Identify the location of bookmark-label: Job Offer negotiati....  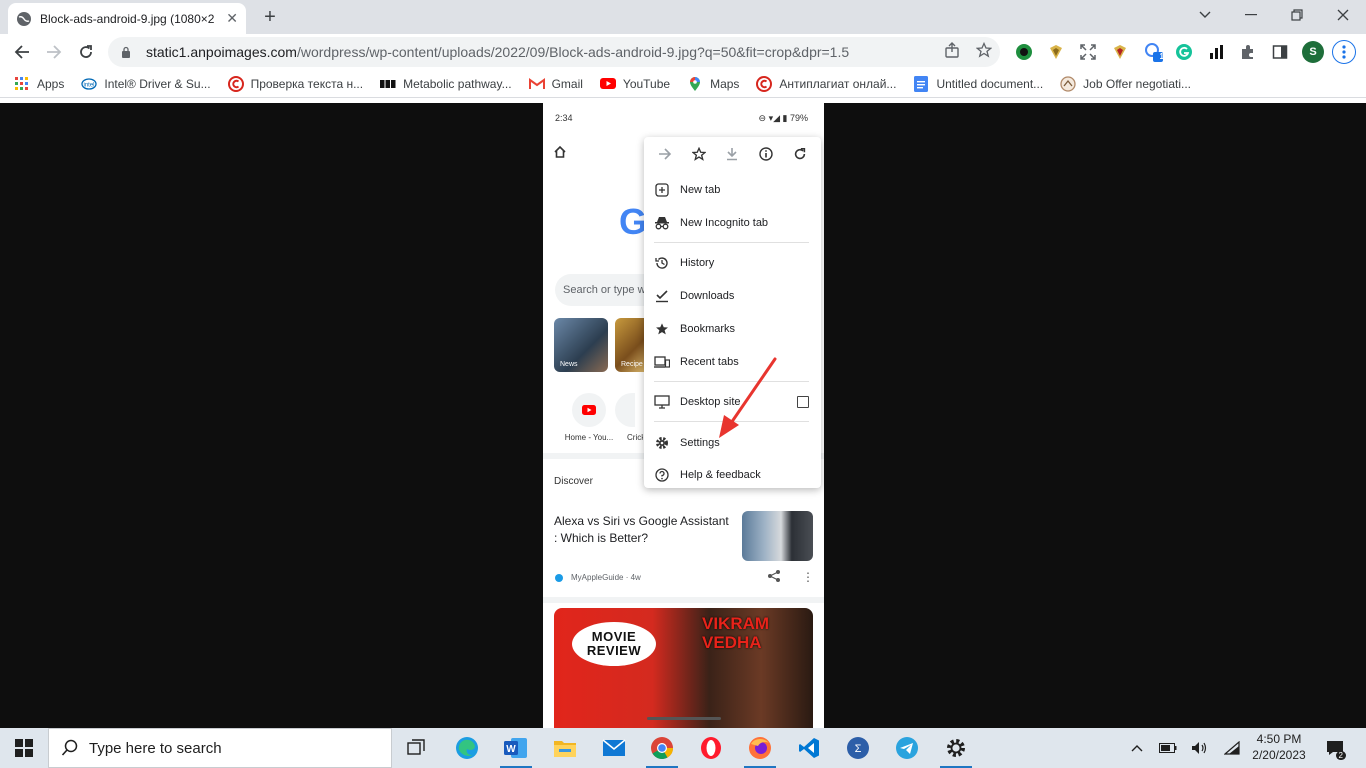
(1137, 83).